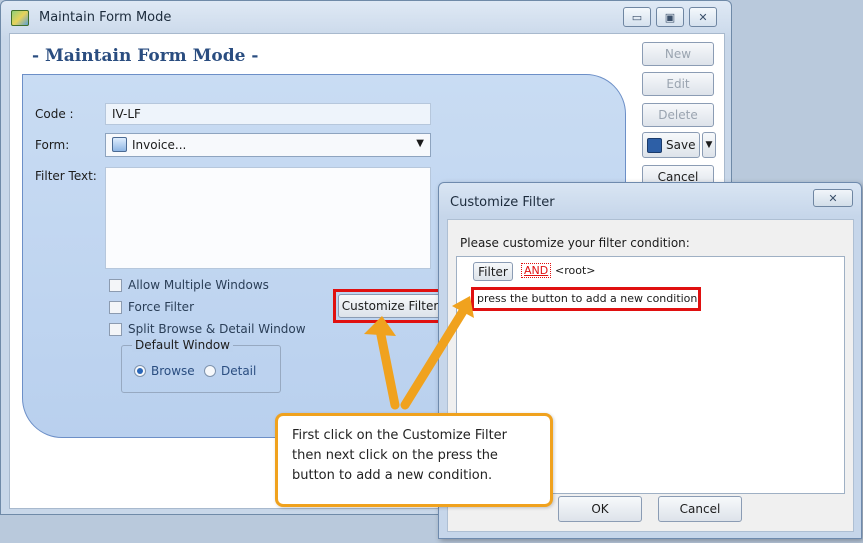 The height and width of the screenshot is (543, 863). I want to click on detail-radio: Detail, so click(230, 371).